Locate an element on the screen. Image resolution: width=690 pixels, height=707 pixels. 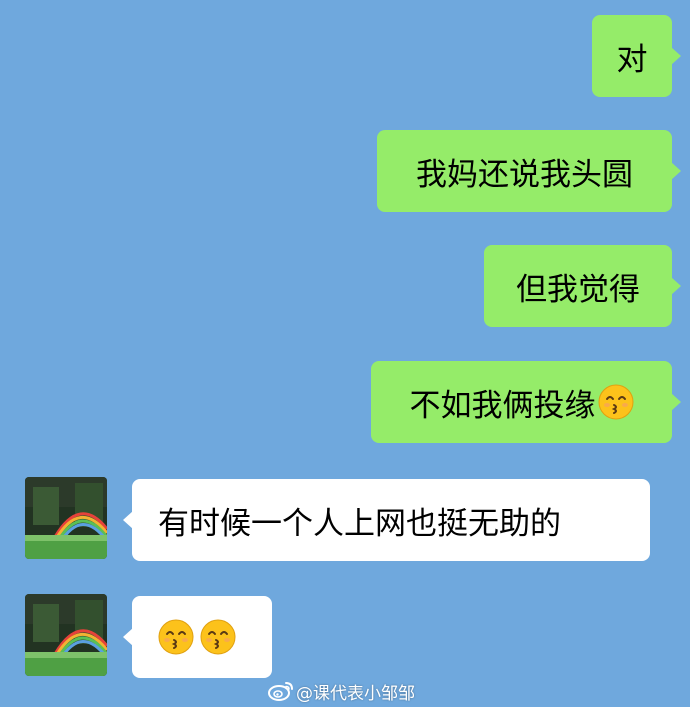
watermark: @课代表小邹邹 is located at coordinates (341, 691).